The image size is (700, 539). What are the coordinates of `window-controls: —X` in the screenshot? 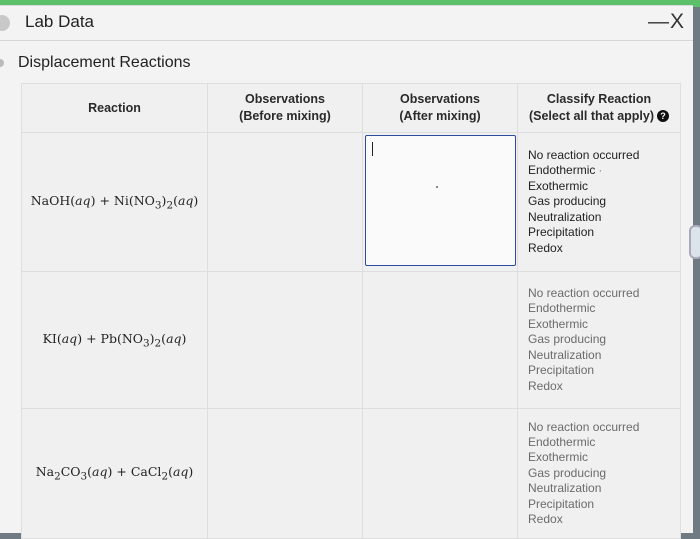 It's located at (666, 22).